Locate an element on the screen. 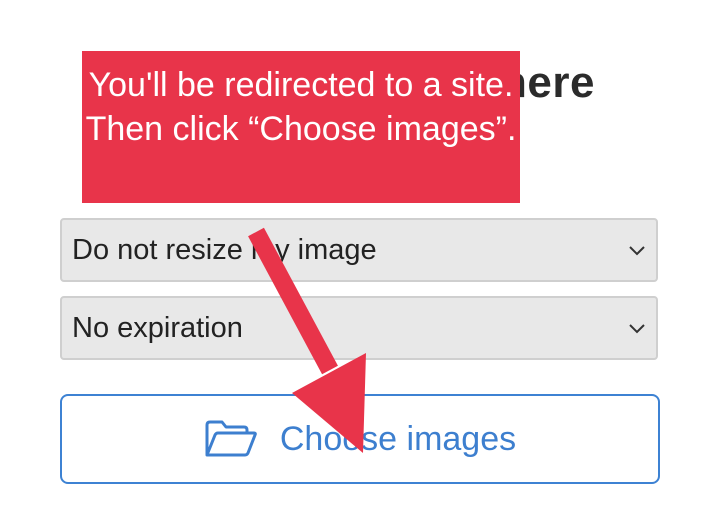  choose-images-label: Choose images is located at coordinates (398, 438).